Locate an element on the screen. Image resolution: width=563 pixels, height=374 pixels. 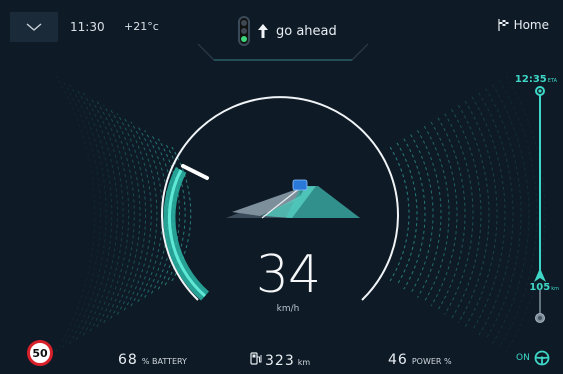
charging-station-icon is located at coordinates (256, 358).